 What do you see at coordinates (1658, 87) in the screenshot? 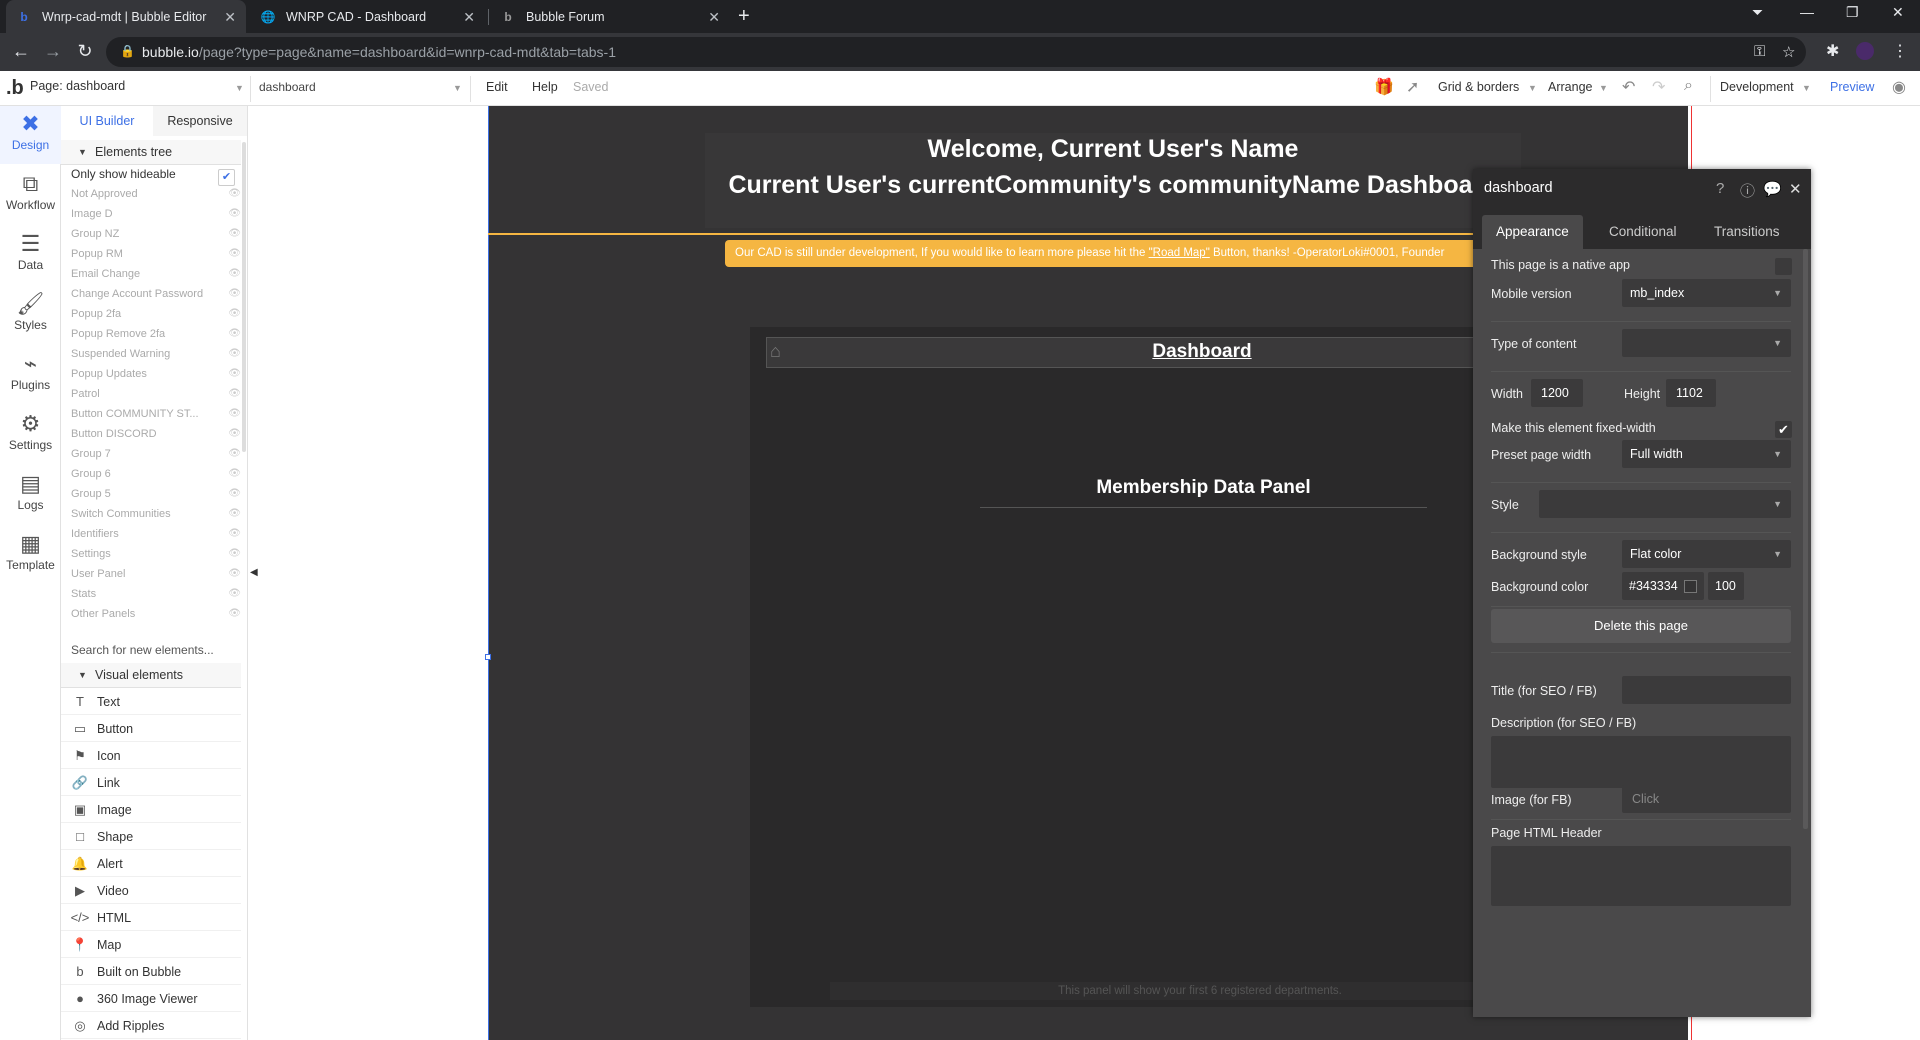
I see `redo-icon: ↷` at bounding box center [1658, 87].